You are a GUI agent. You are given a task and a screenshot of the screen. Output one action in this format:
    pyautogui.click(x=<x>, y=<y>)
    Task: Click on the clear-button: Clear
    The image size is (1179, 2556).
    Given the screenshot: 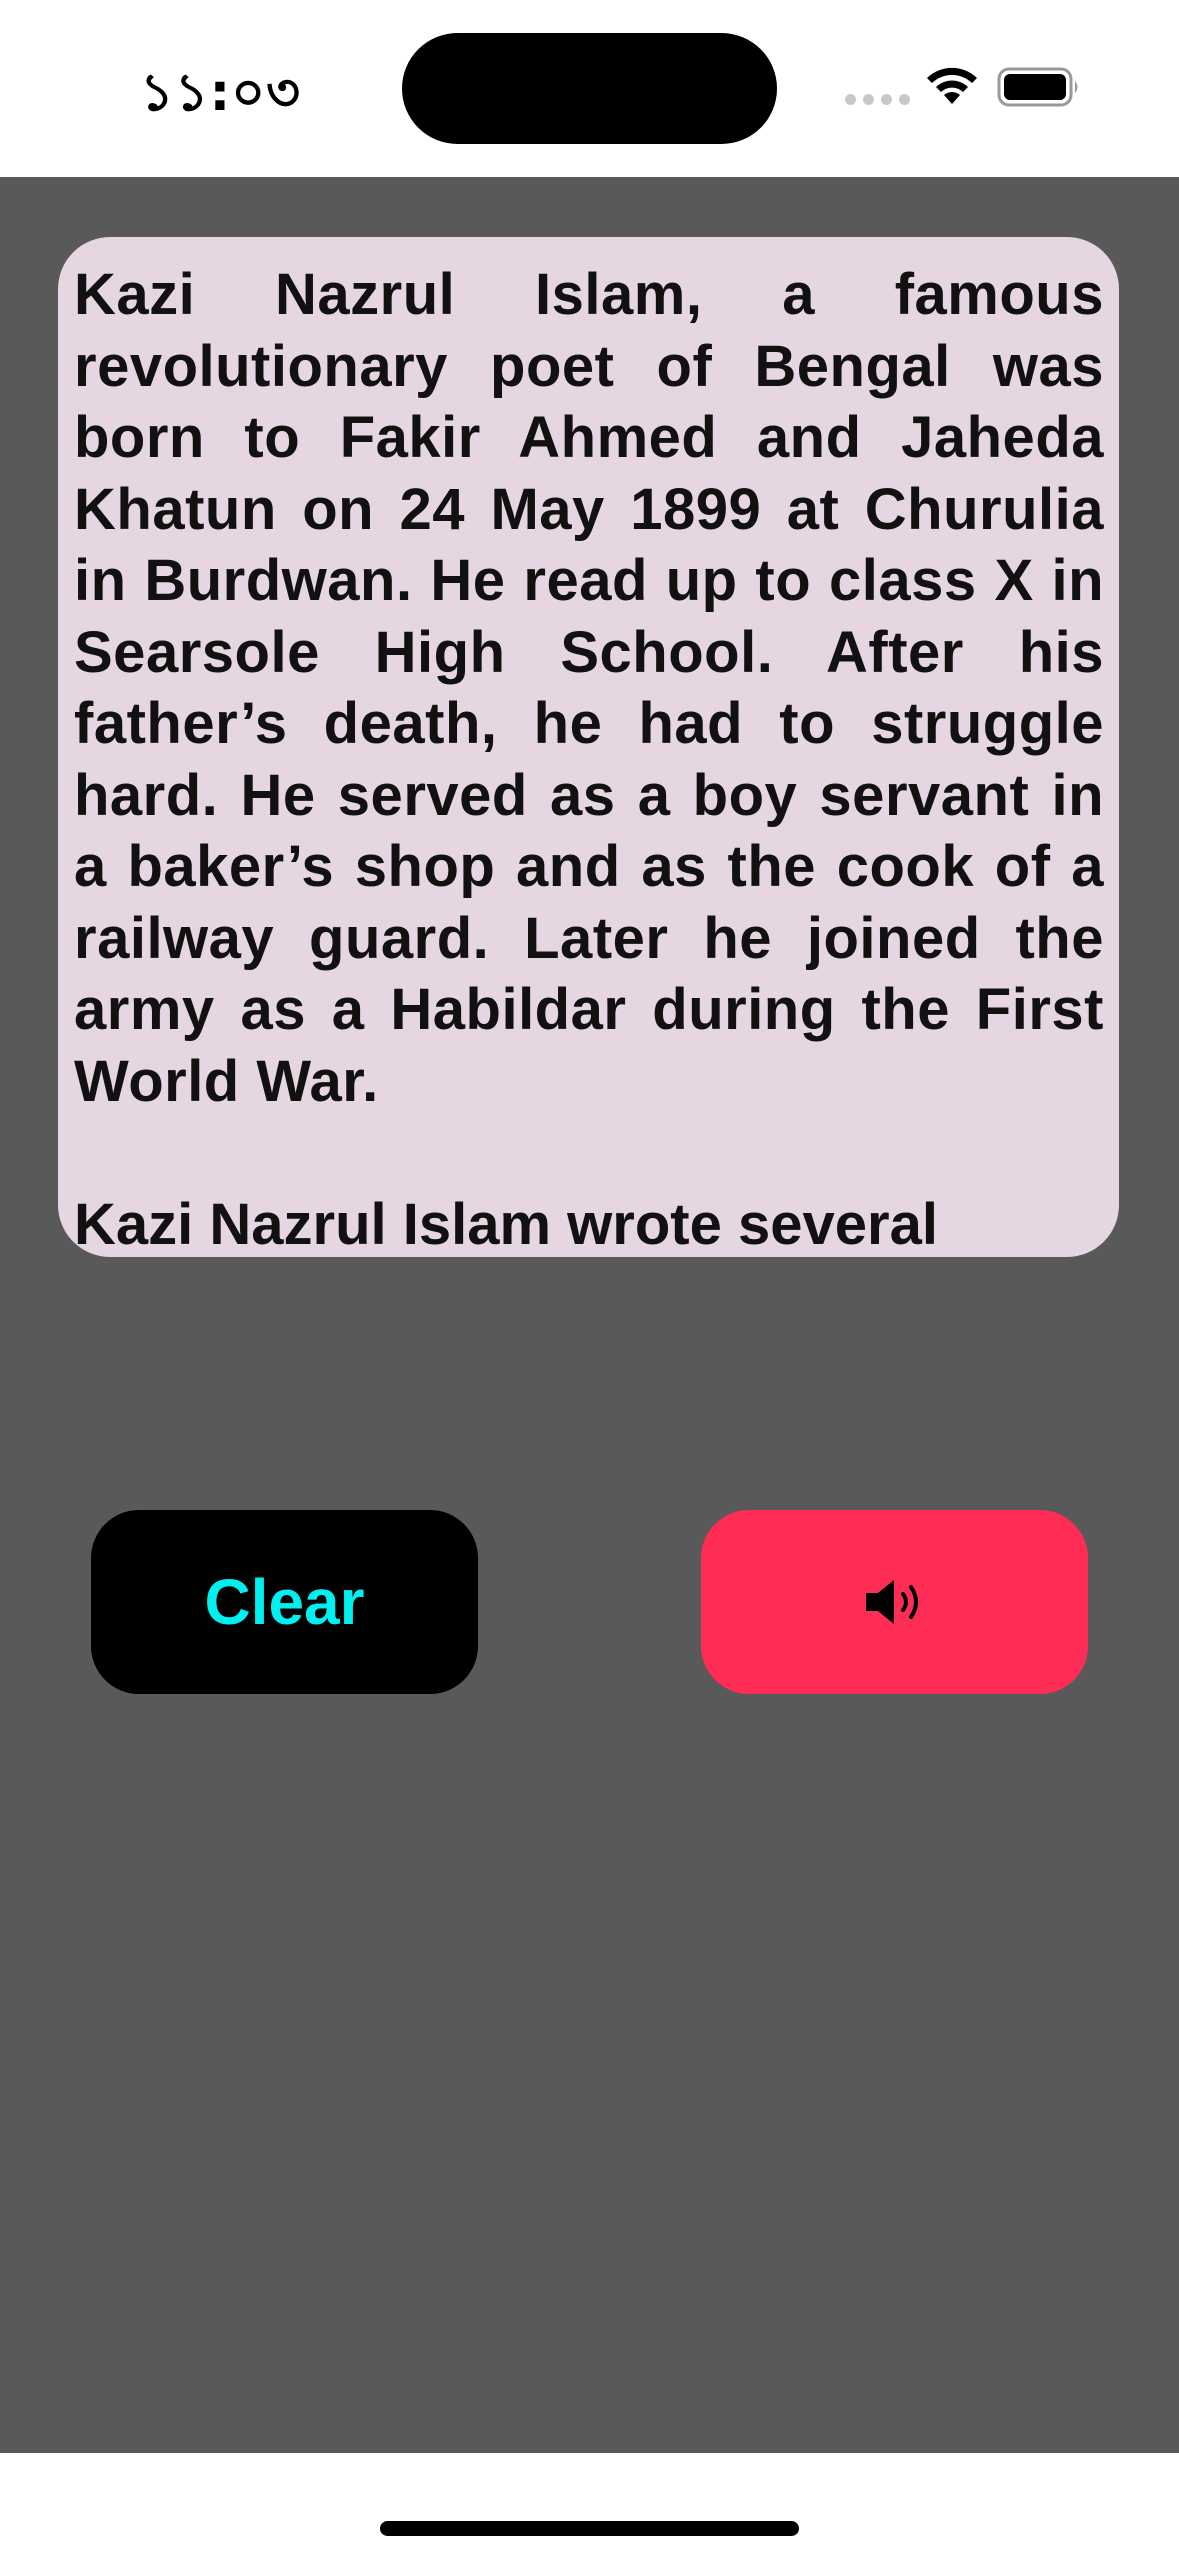 What is the action you would take?
    pyautogui.click(x=284, y=1602)
    